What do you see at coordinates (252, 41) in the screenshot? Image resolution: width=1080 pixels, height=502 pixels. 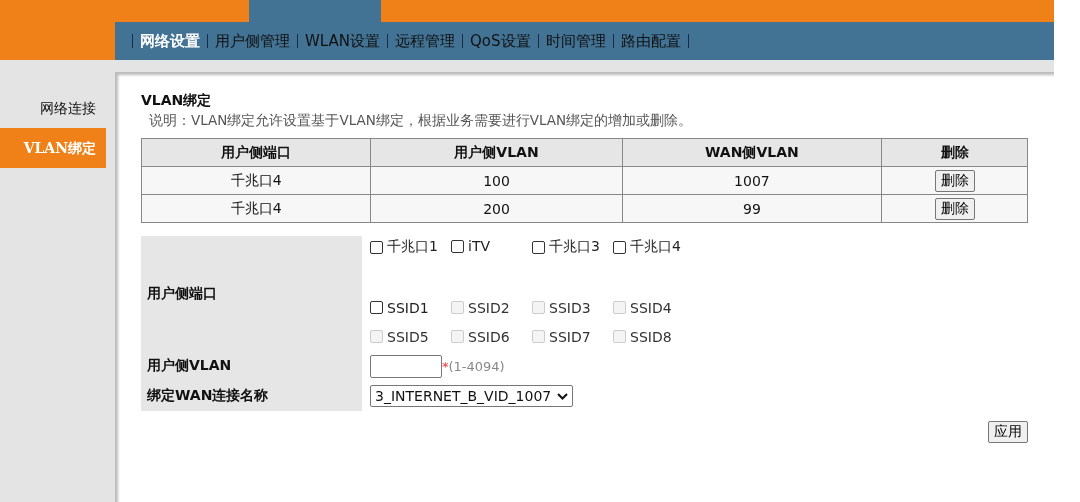 I see `nav-tab: 用户侧管理` at bounding box center [252, 41].